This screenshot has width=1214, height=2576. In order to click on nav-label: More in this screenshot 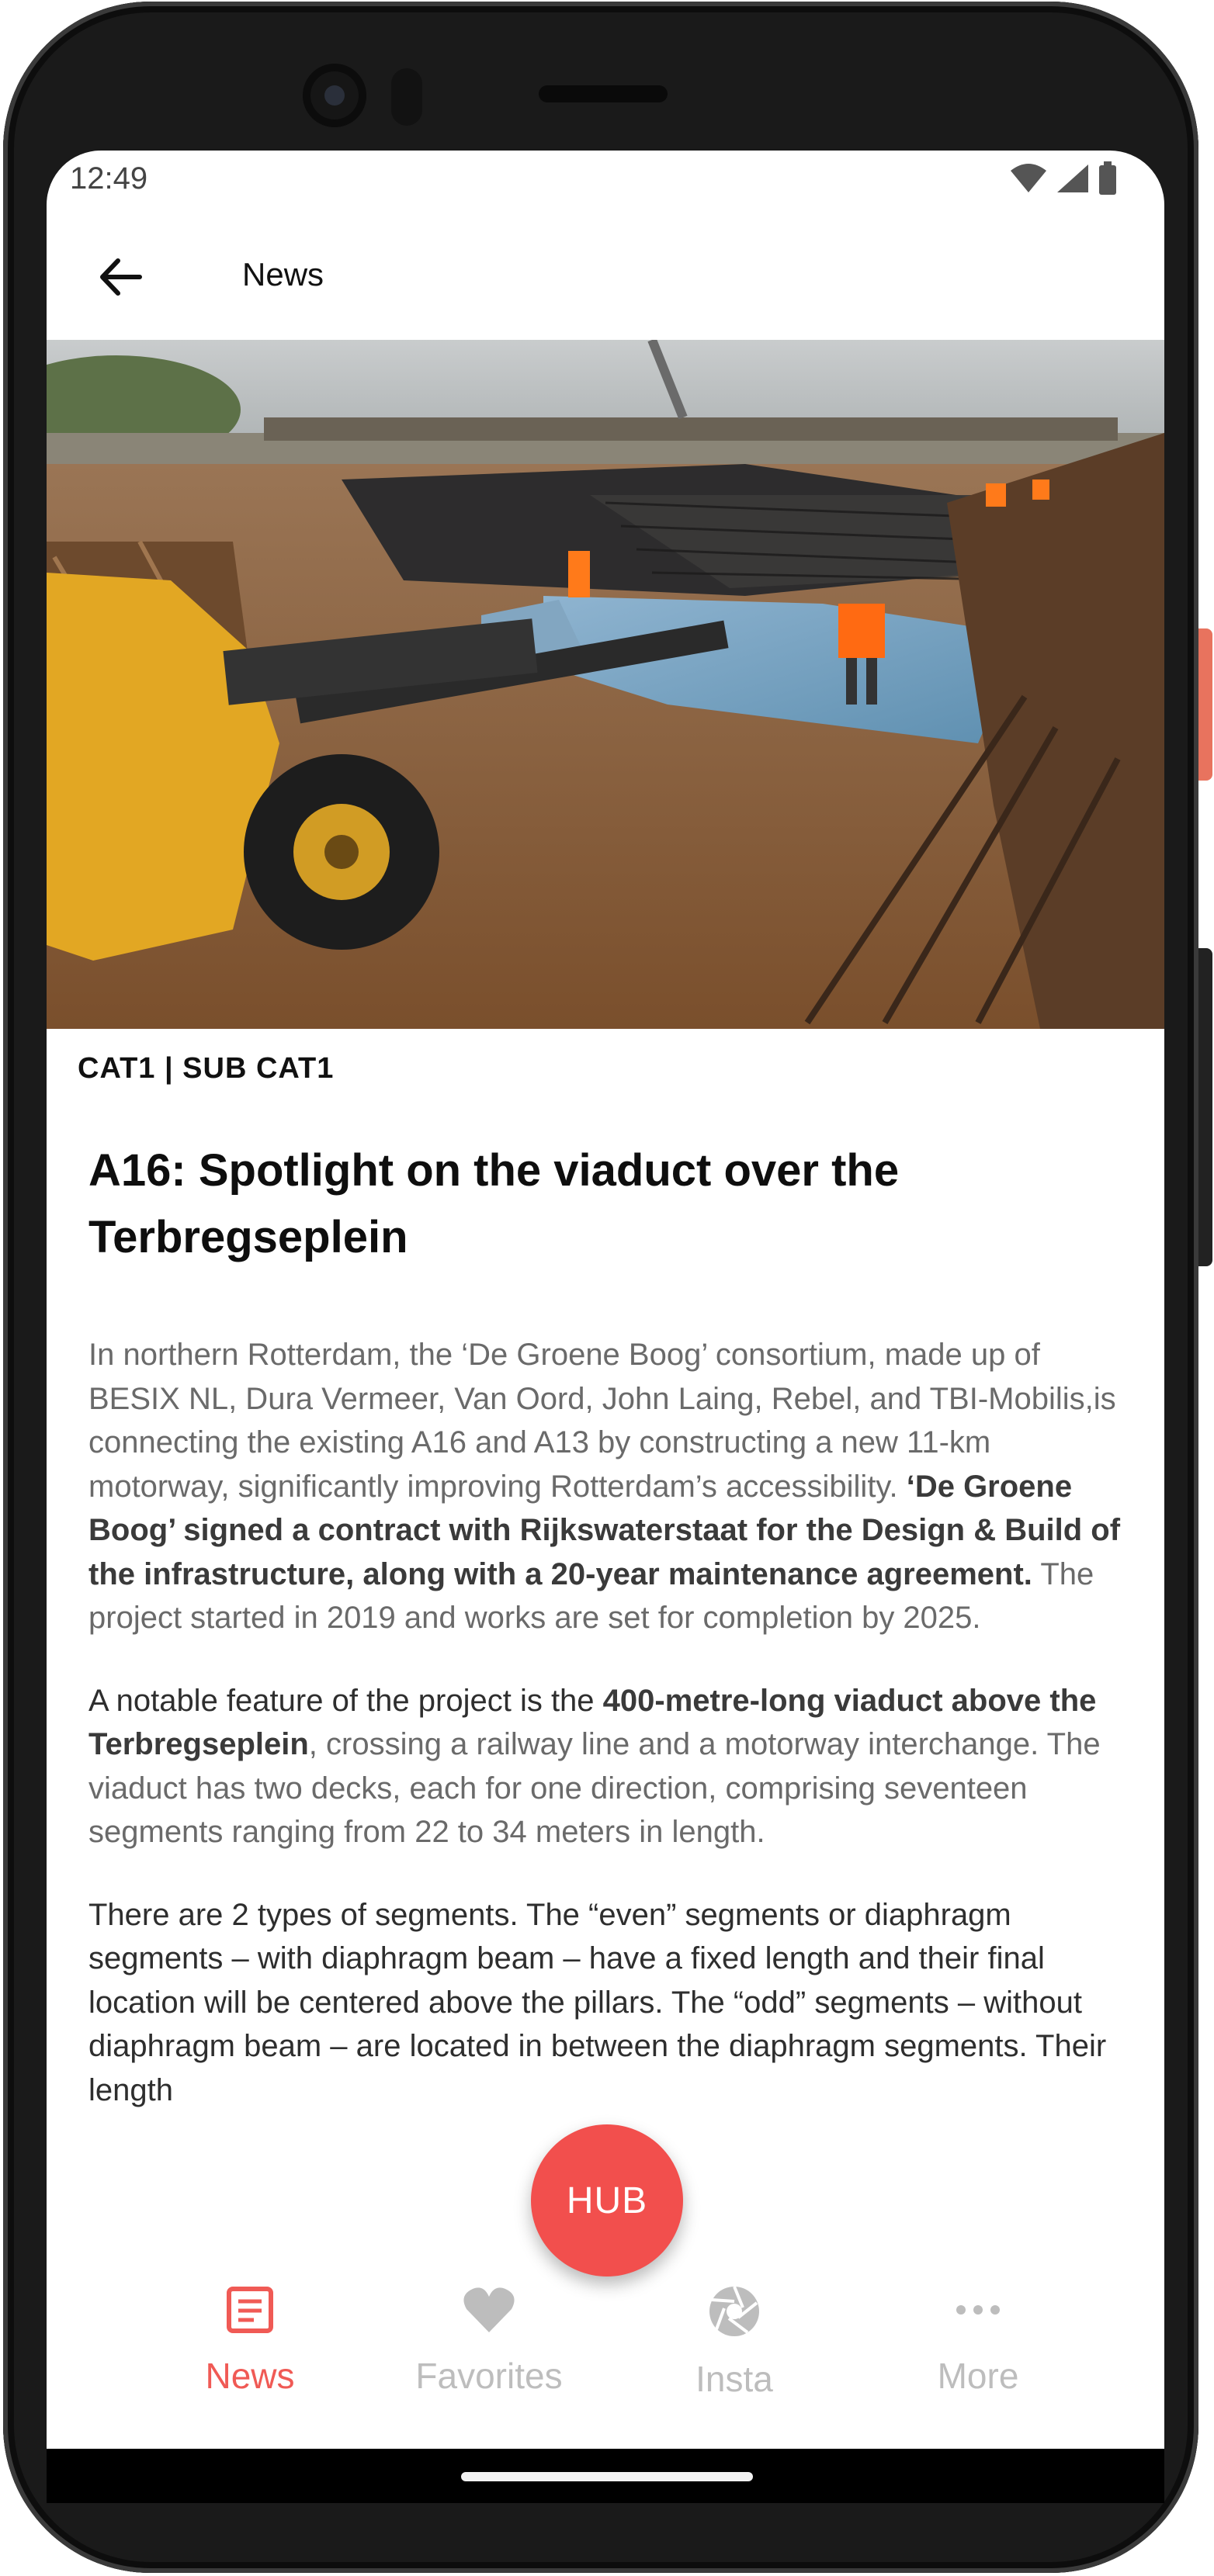, I will do `click(978, 2376)`.